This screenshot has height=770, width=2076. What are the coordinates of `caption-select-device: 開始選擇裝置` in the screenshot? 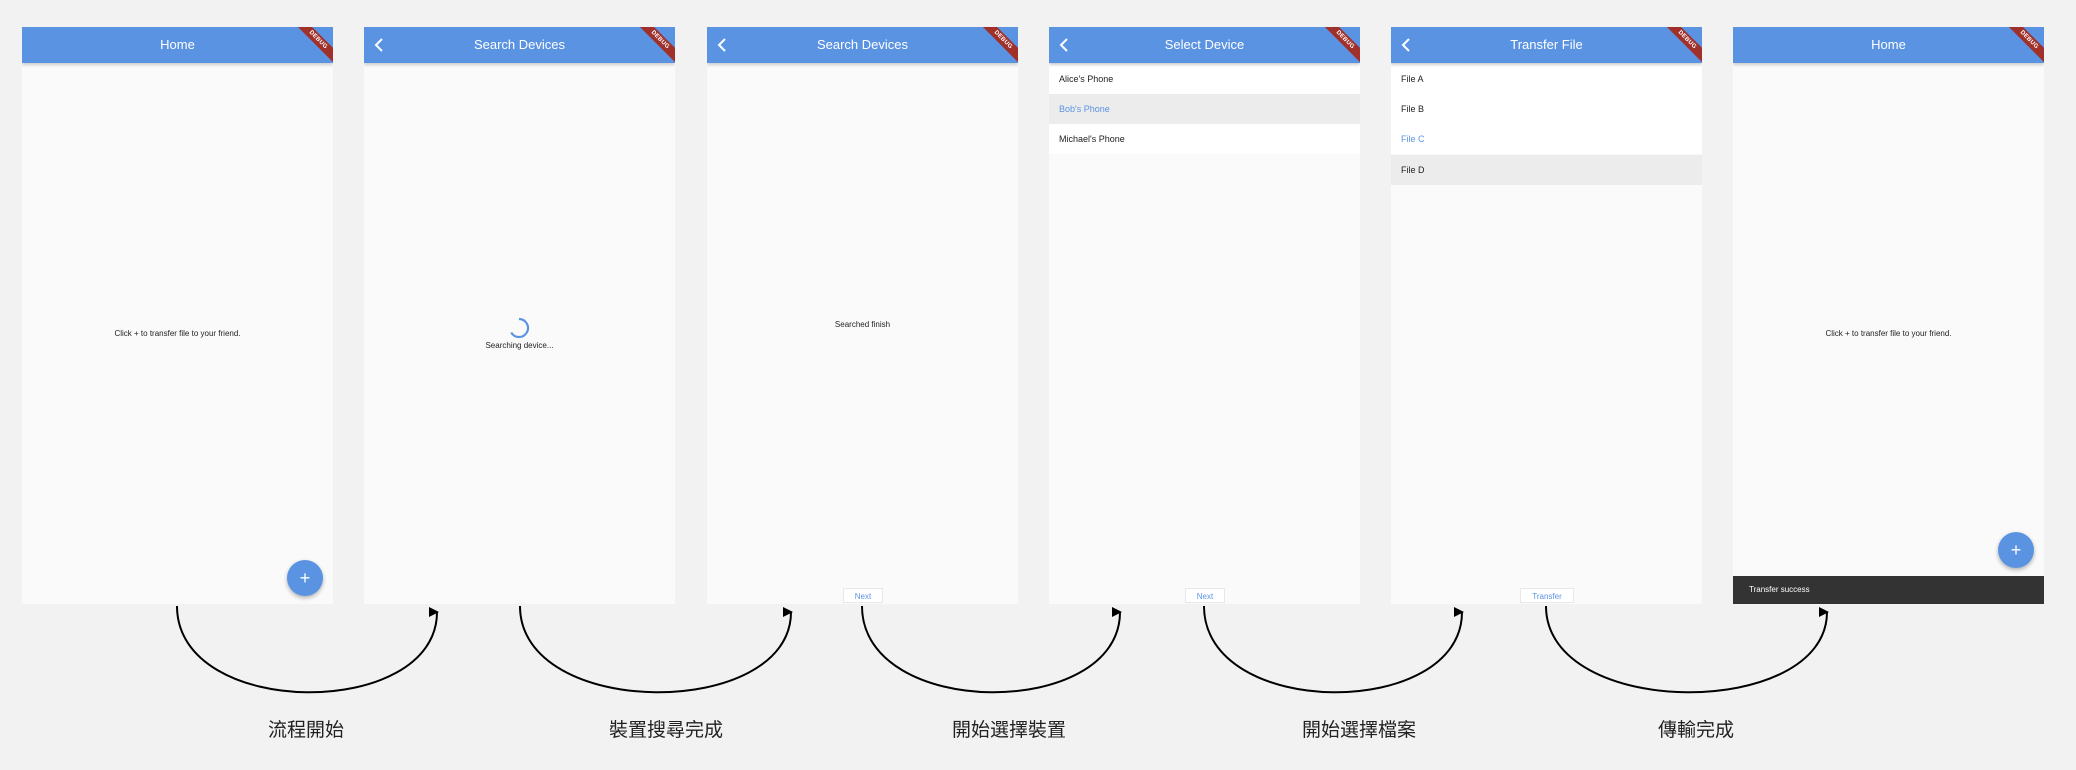 It's located at (1009, 730).